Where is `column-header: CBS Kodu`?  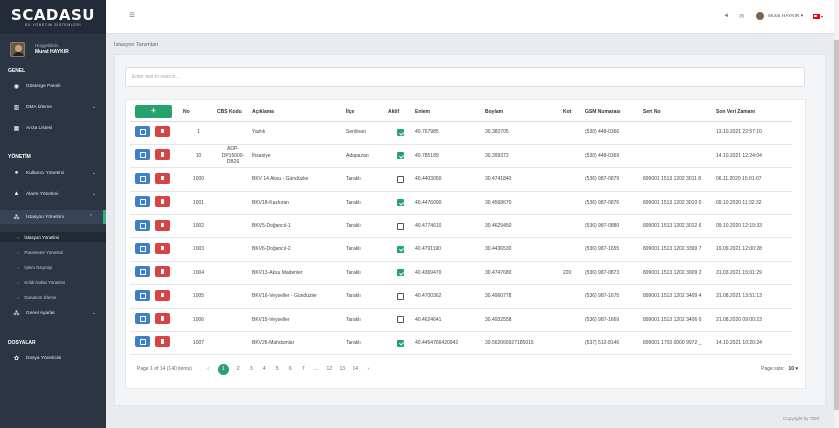
column-header: CBS Kodu is located at coordinates (231, 112).